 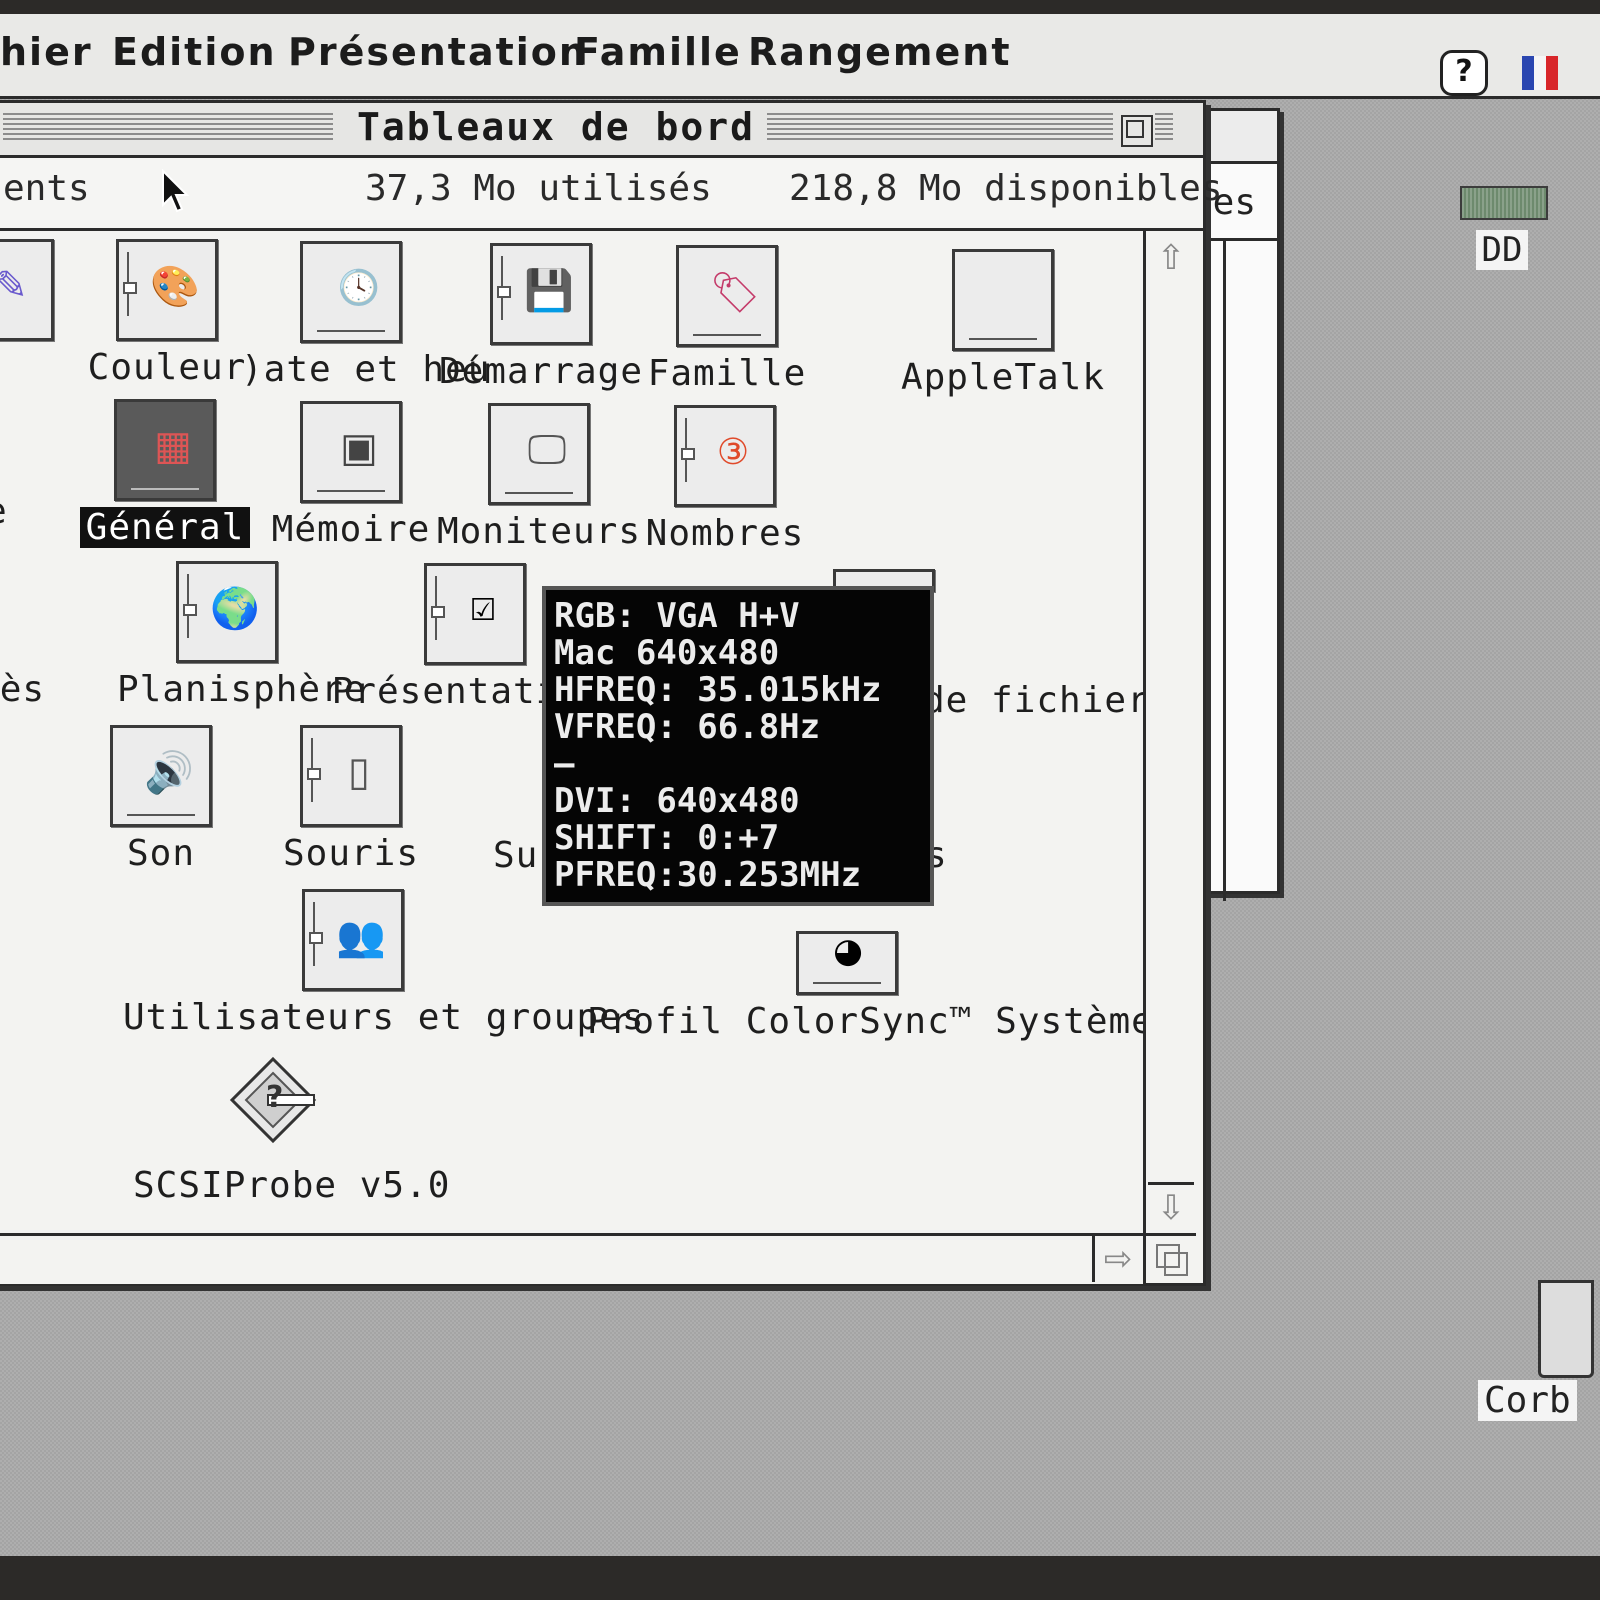 I want to click on trash-label: Corb, so click(x=1527, y=1400).